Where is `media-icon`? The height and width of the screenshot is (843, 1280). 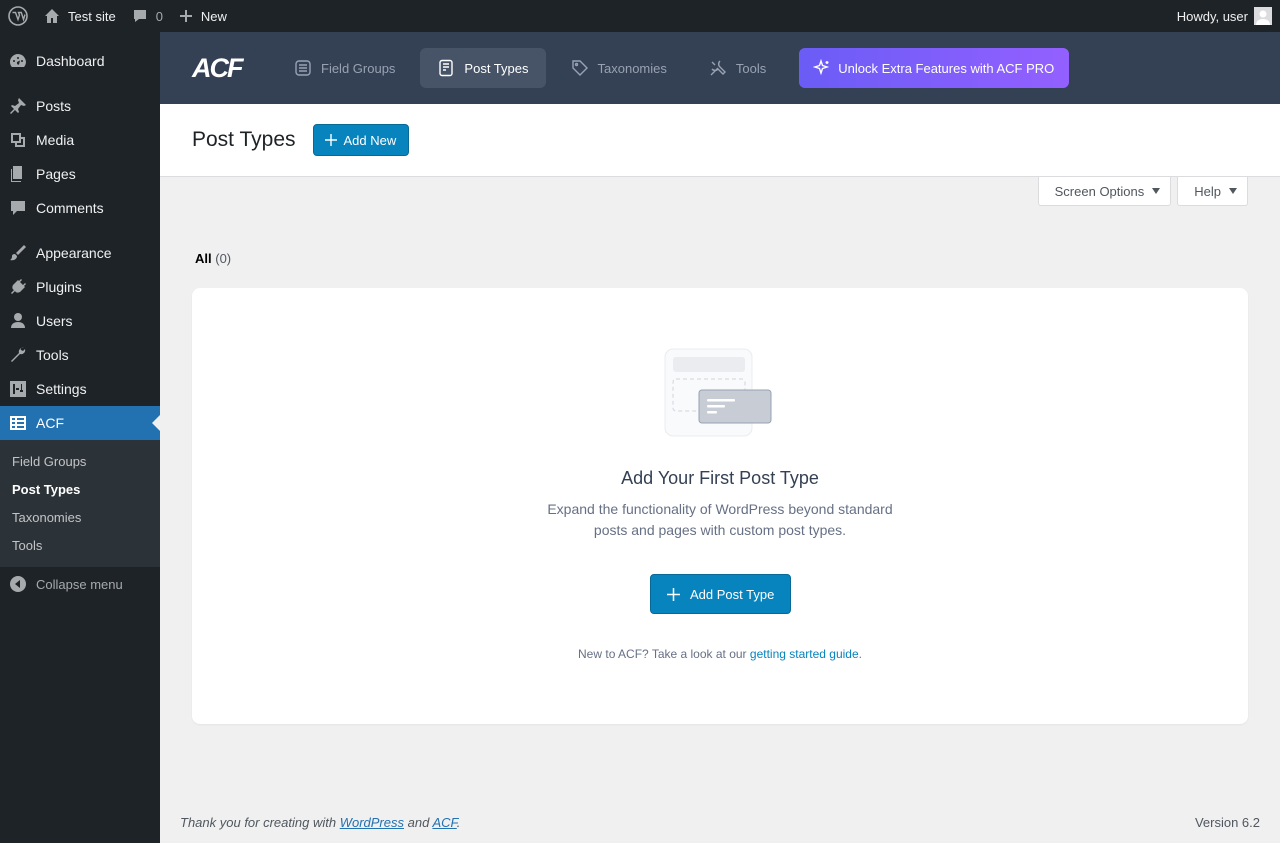
media-icon is located at coordinates (18, 140).